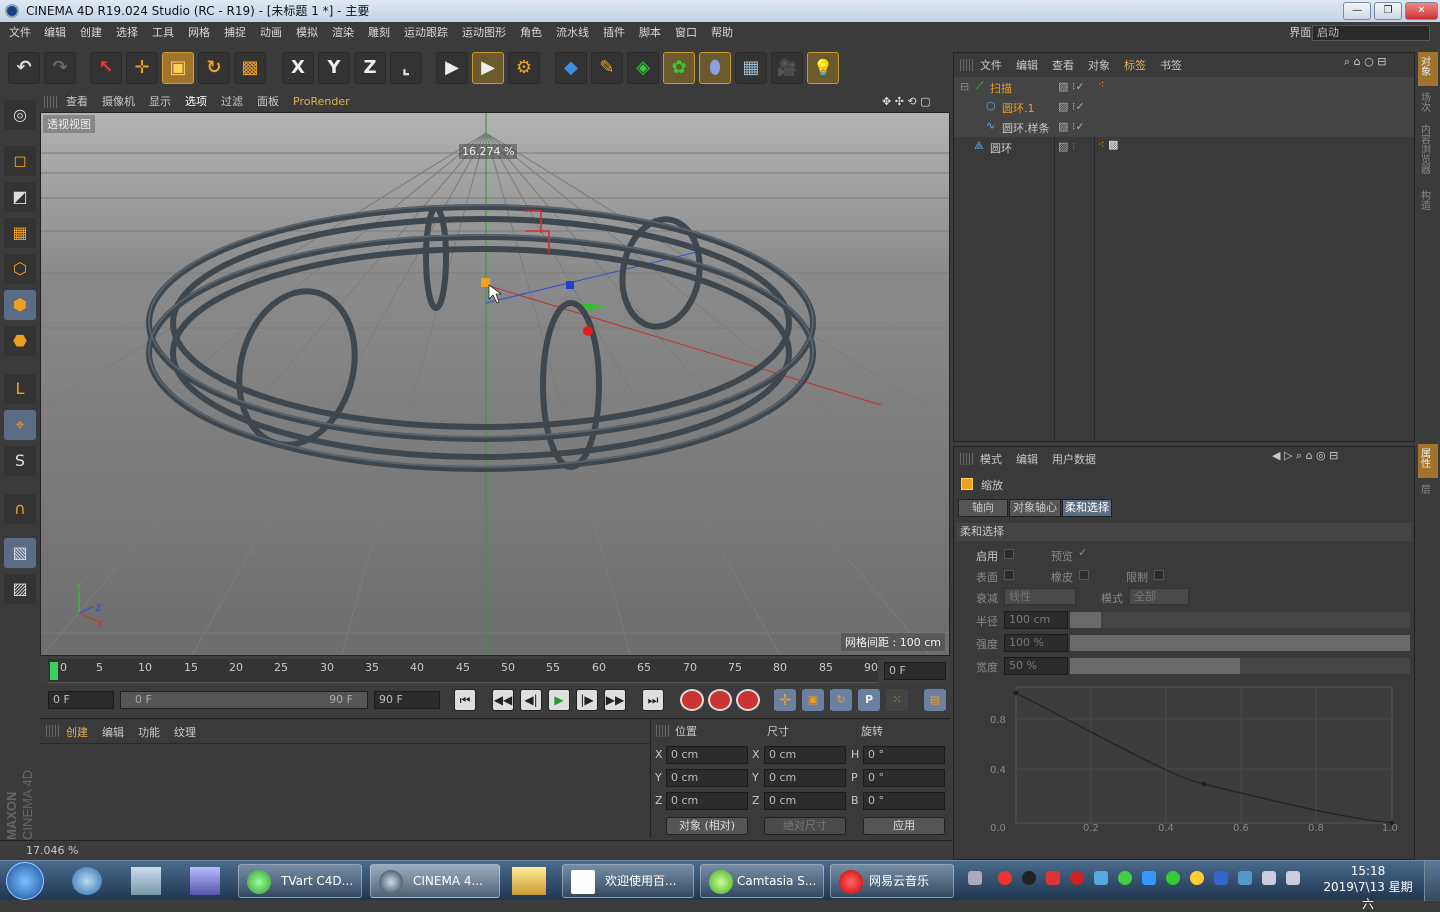 The image size is (1440, 912). Describe the element at coordinates (1036, 666) in the screenshot. I see `width-field: 50 %` at that location.